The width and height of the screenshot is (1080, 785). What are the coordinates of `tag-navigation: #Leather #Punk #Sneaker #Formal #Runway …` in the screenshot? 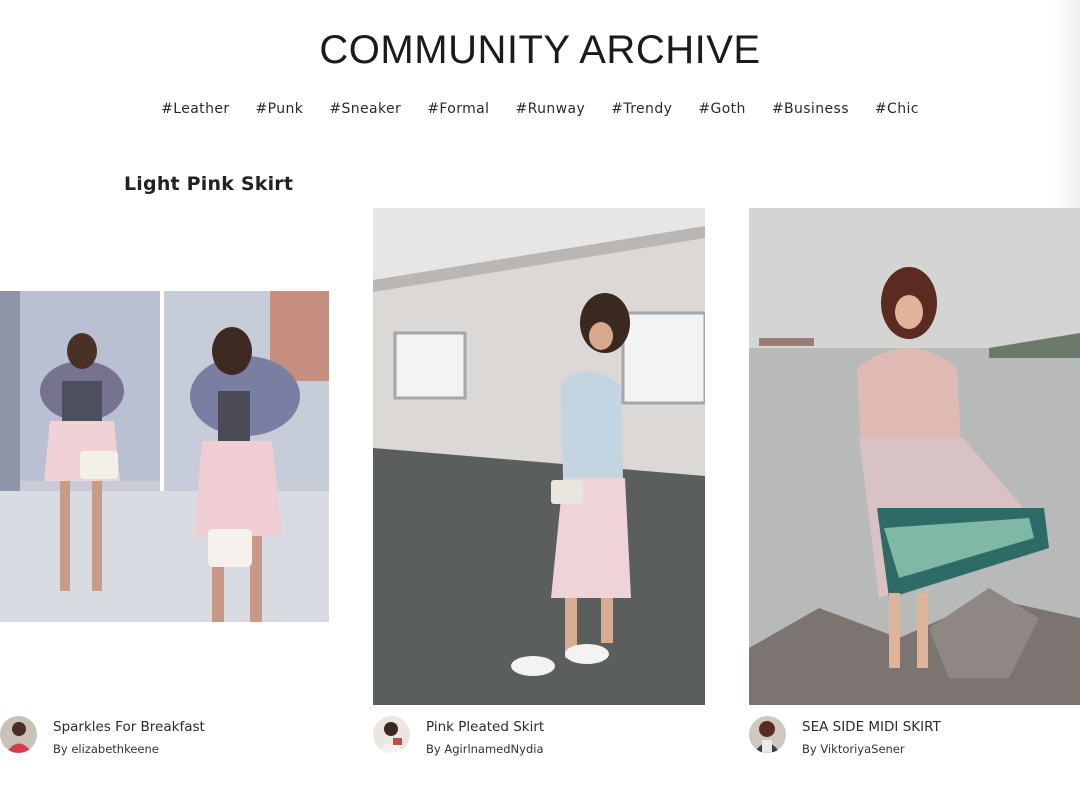 It's located at (540, 109).